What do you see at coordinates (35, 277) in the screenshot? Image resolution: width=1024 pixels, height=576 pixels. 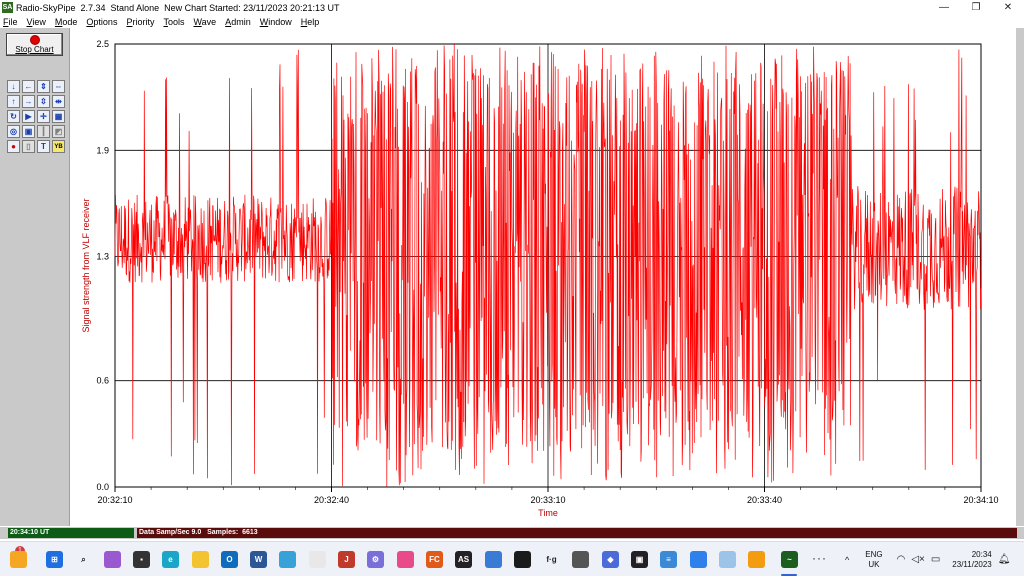 I see `tool-panel: Stop Chart ↓ ← ⇕ ⇔ ↑ → ⇳ ⇹ ↻ ▶ ✛ ▦ ◎ ▣ ┃ ◩ ● ▯ T YB` at bounding box center [35, 277].